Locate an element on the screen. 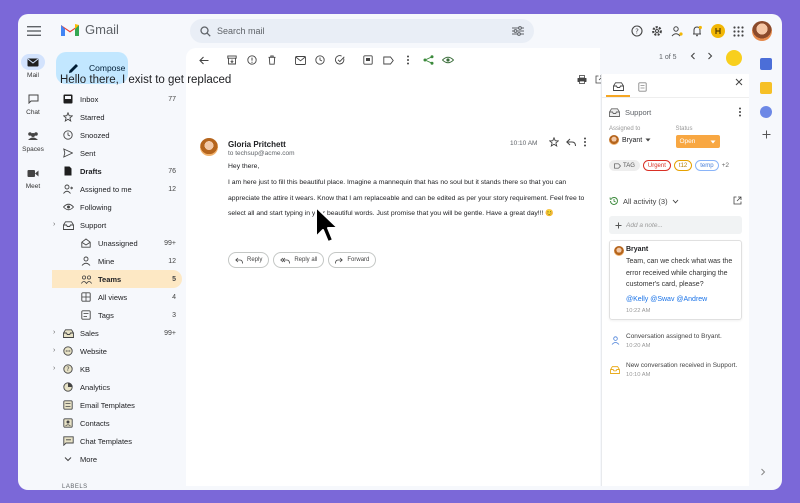  sidebar-item-mine: Mine 12 is located at coordinates (117, 261).